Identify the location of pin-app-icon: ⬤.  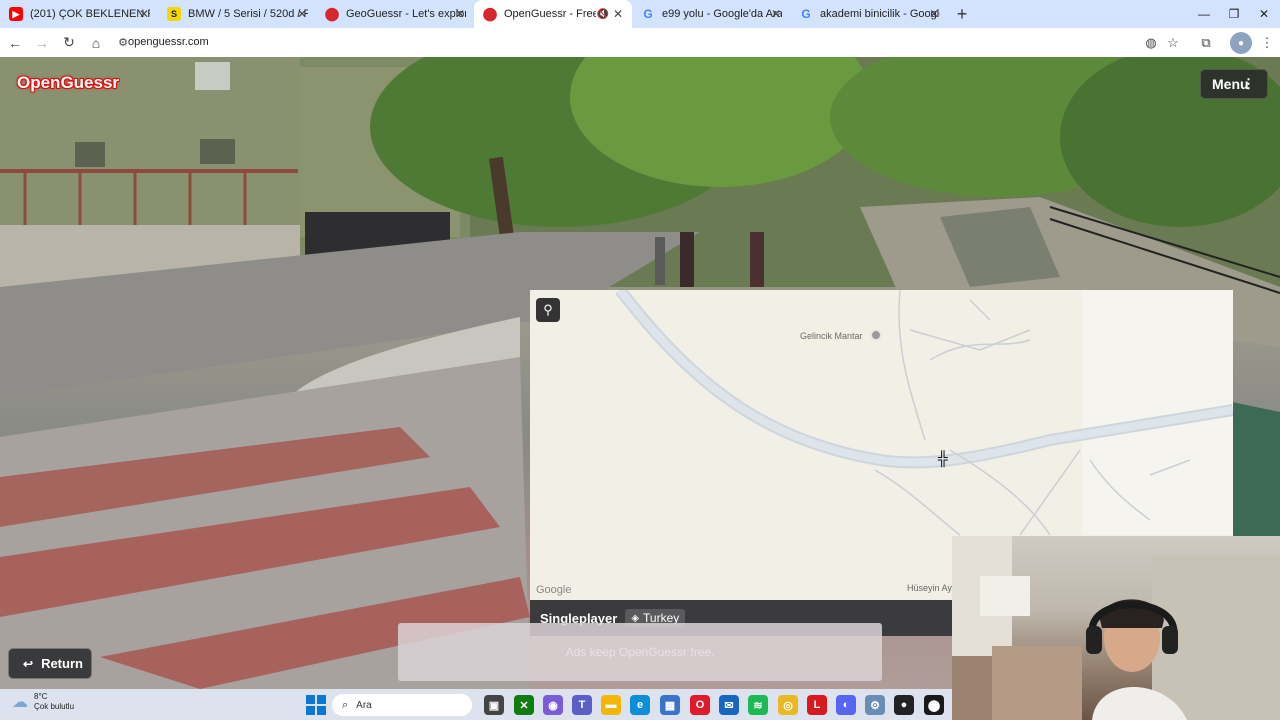
(934, 705).